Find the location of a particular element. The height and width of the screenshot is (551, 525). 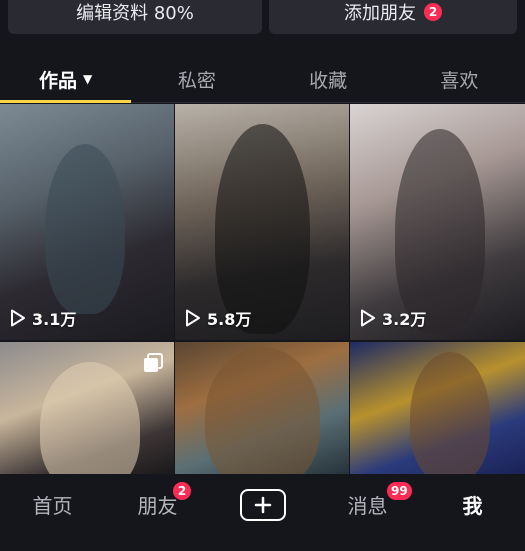

nav-friends: 朋友 2 is located at coordinates (157, 512).